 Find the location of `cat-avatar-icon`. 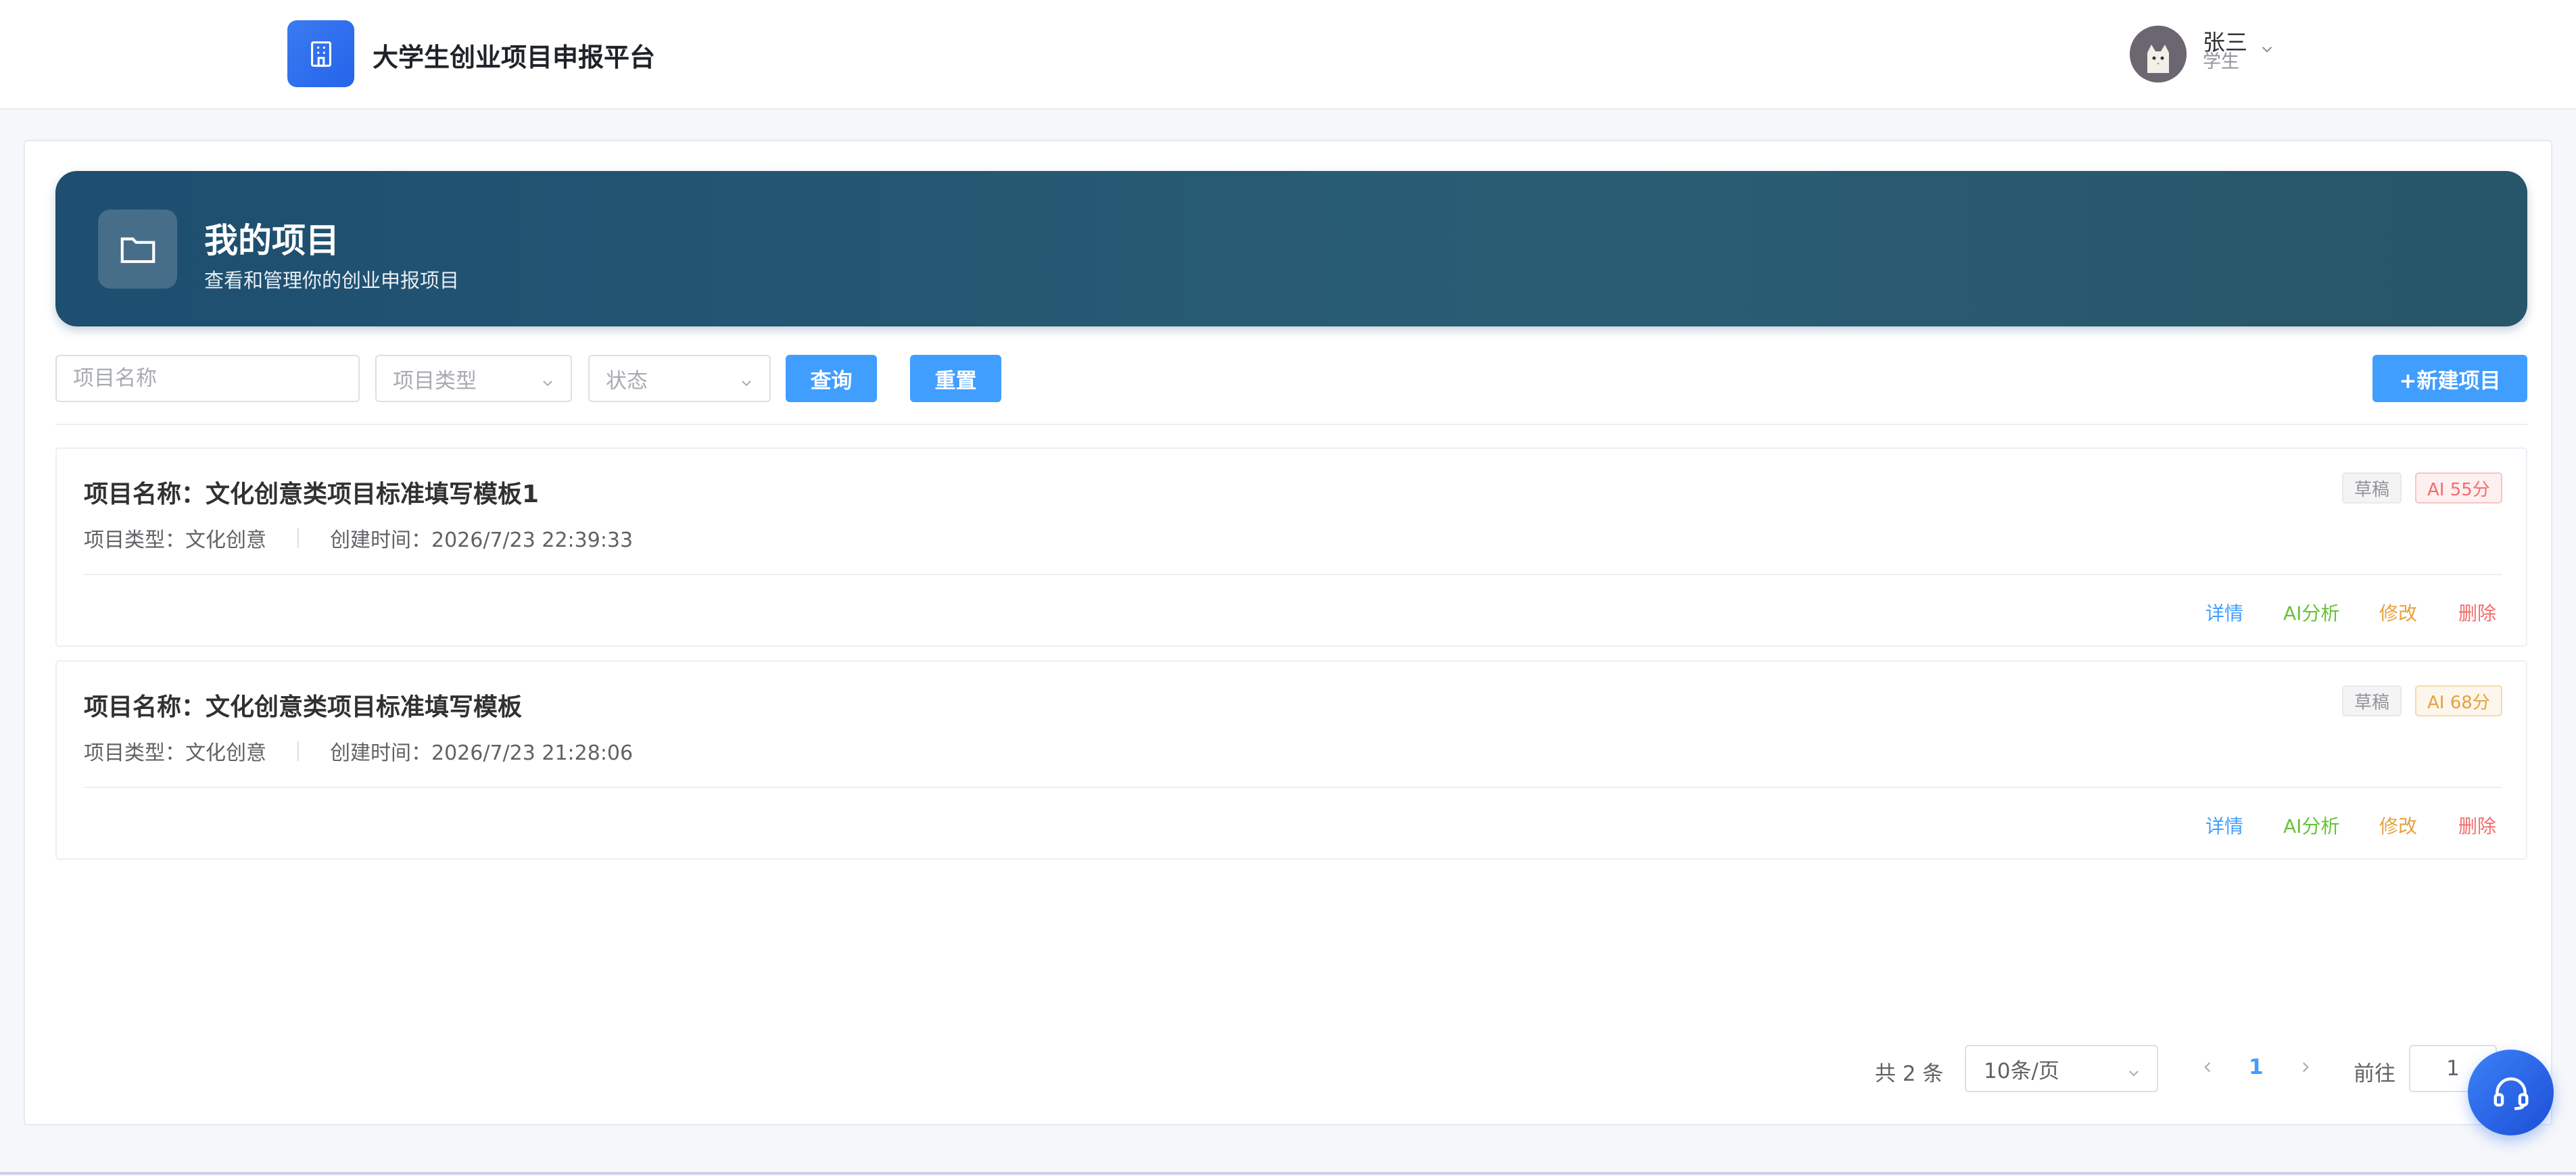

cat-avatar-icon is located at coordinates (2158, 54).